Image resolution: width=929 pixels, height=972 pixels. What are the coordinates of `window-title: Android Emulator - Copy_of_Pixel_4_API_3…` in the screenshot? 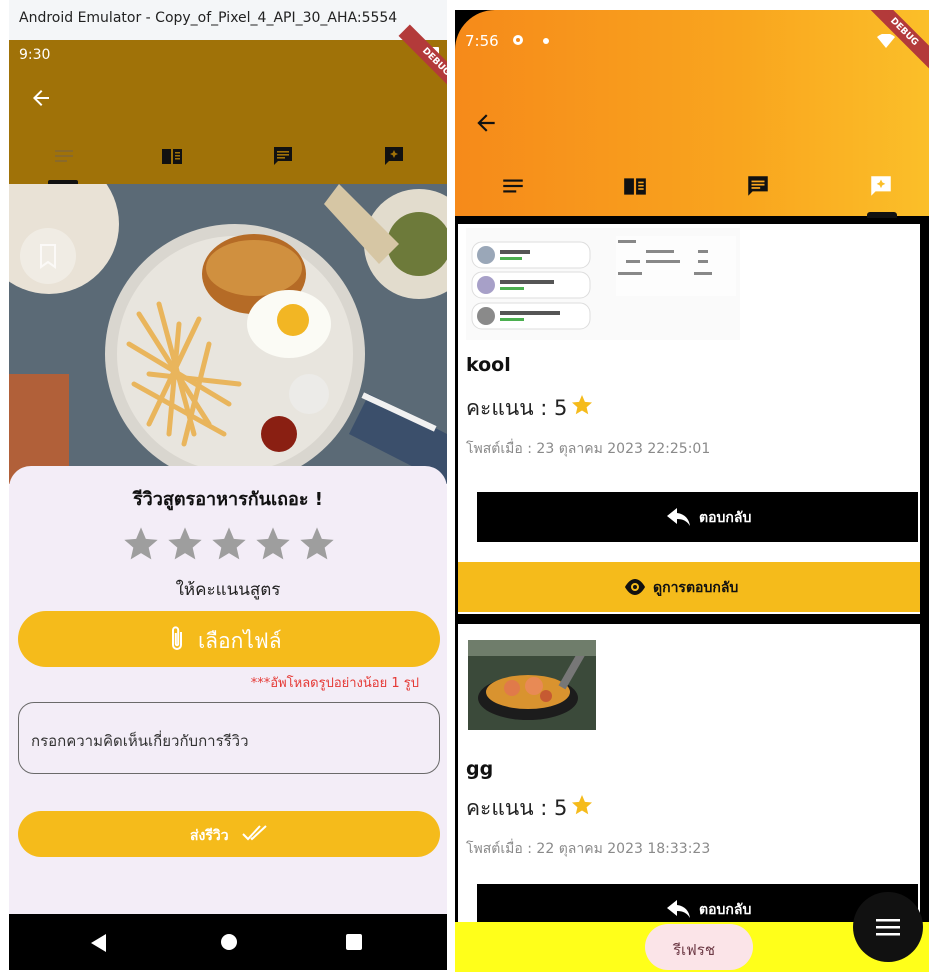 It's located at (208, 18).